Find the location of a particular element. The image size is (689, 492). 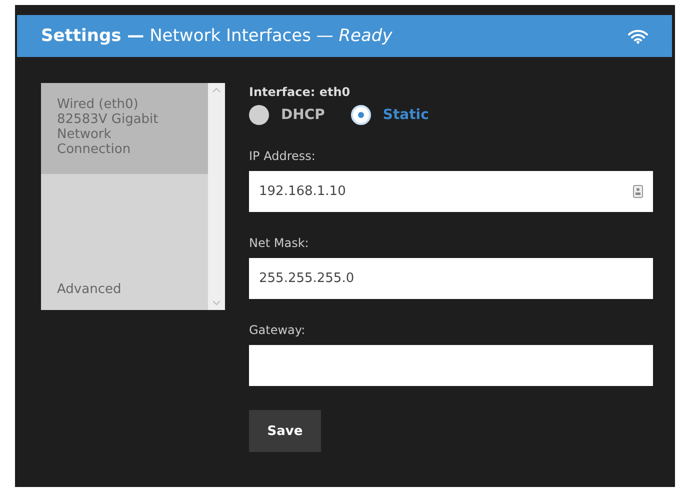

contact-card-icon is located at coordinates (638, 191).